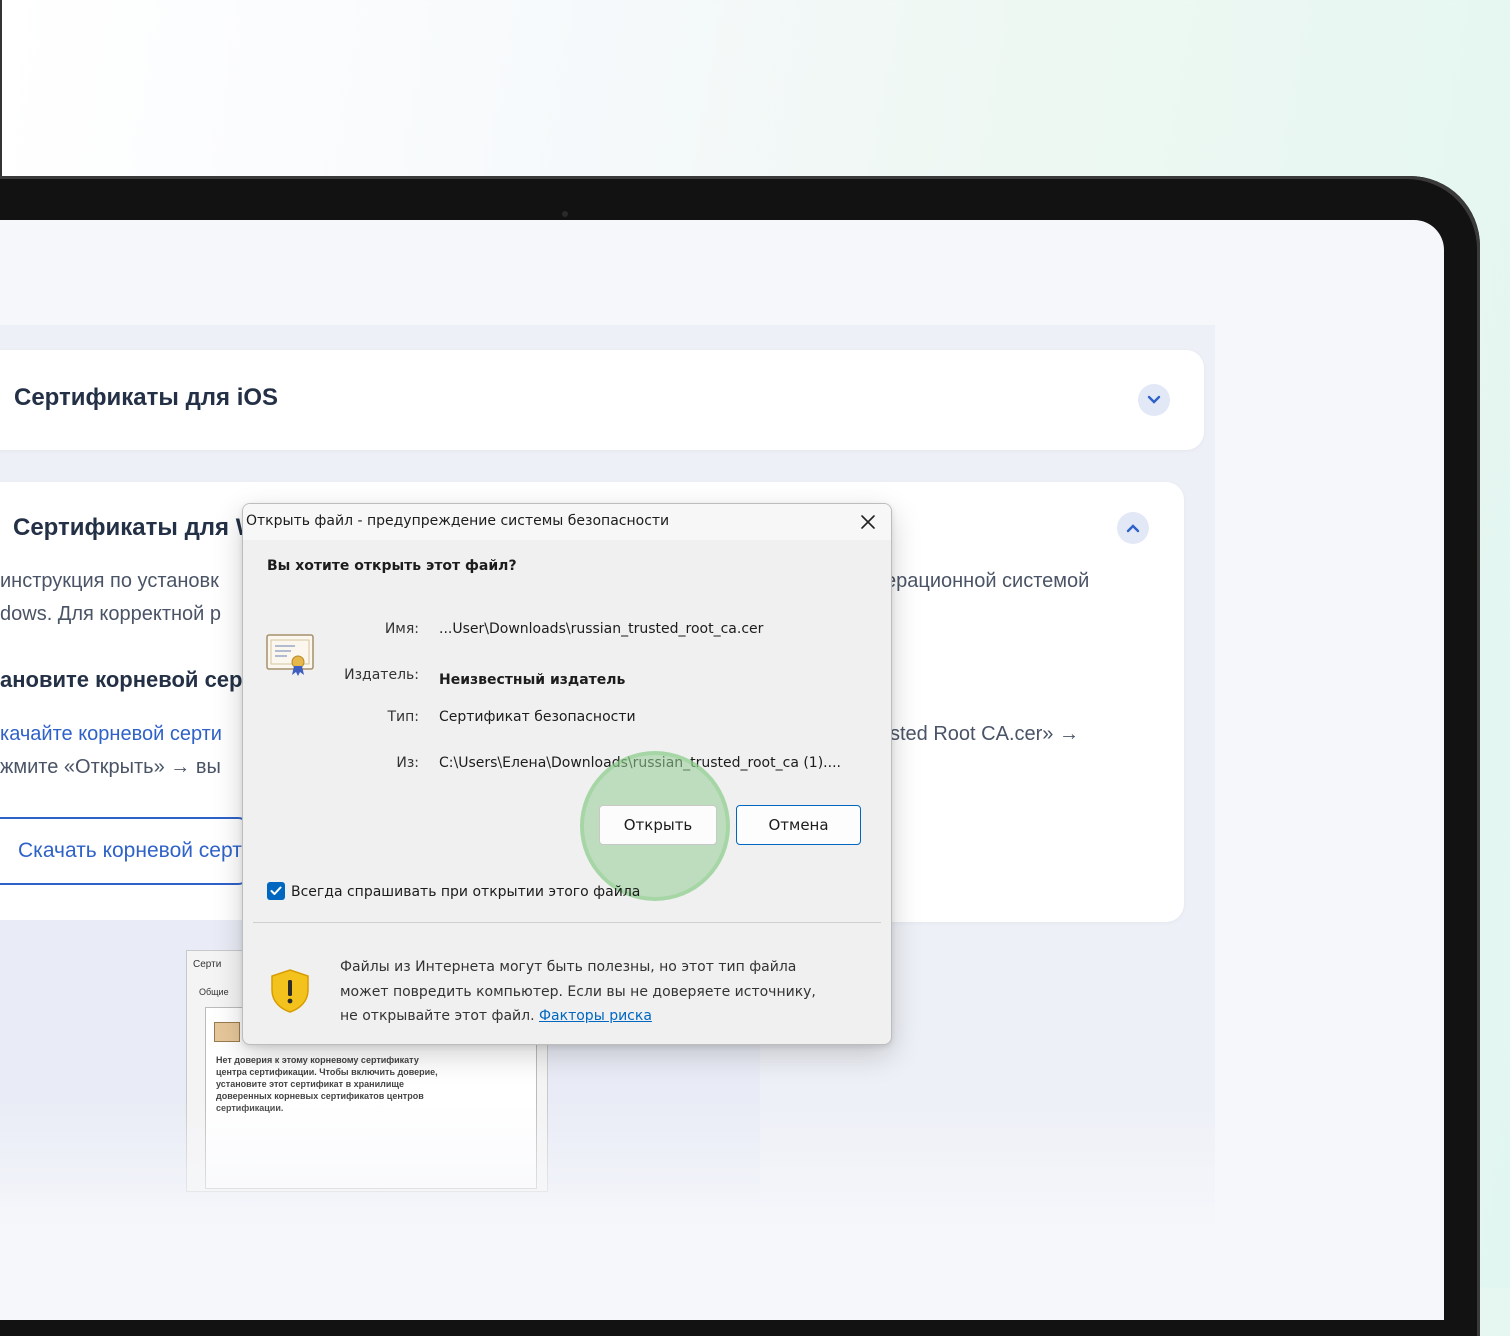  Describe the element at coordinates (658, 825) in the screenshot. I see `open-button: Открыть` at that location.